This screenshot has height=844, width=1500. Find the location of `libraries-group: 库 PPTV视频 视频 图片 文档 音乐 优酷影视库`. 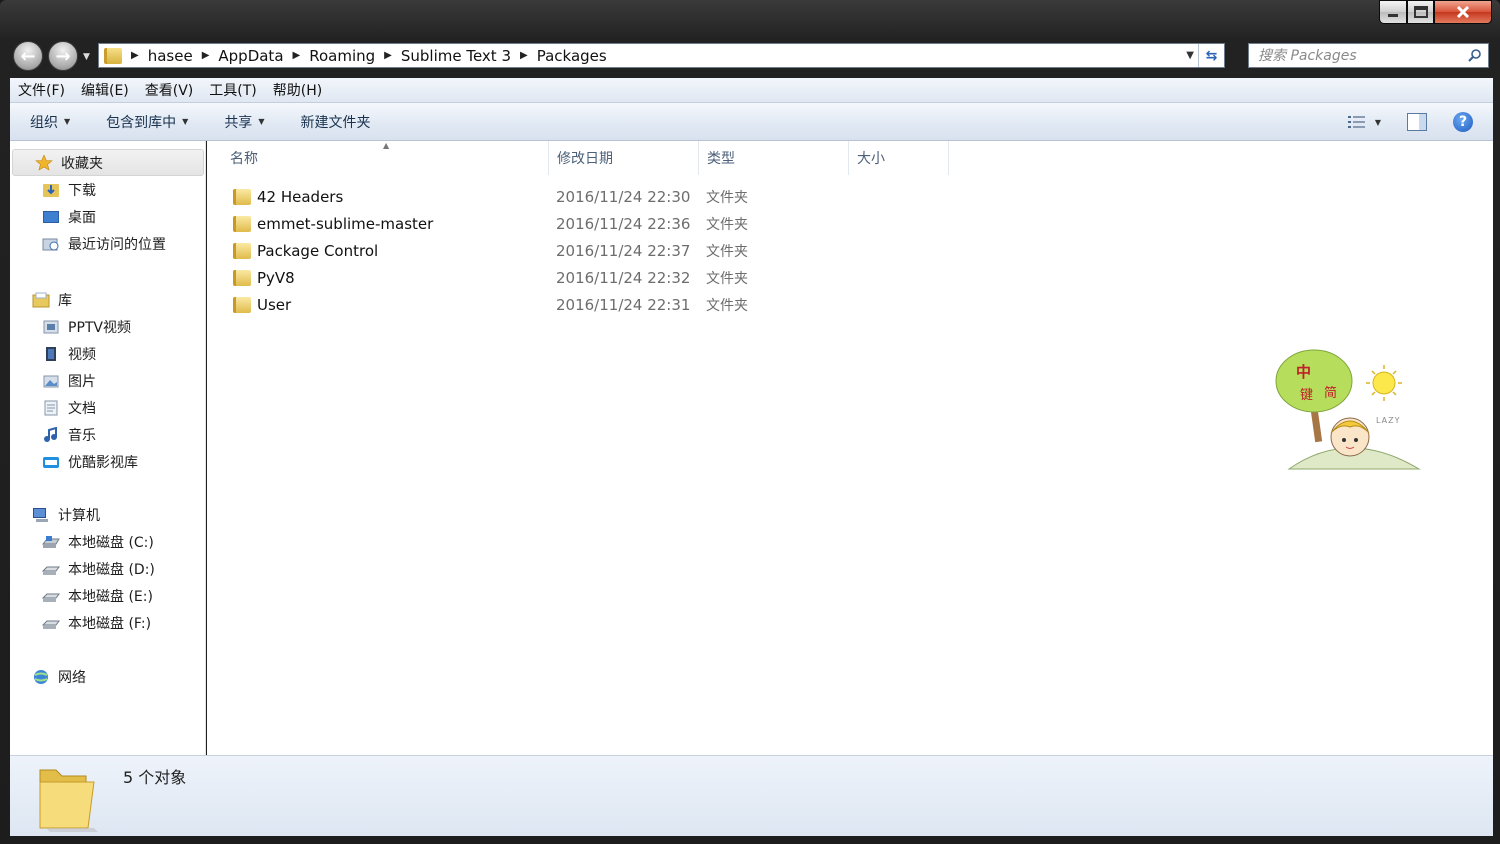

libraries-group: 库 PPTV视频 视频 图片 文档 音乐 优酷影视库 is located at coordinates (108, 380).